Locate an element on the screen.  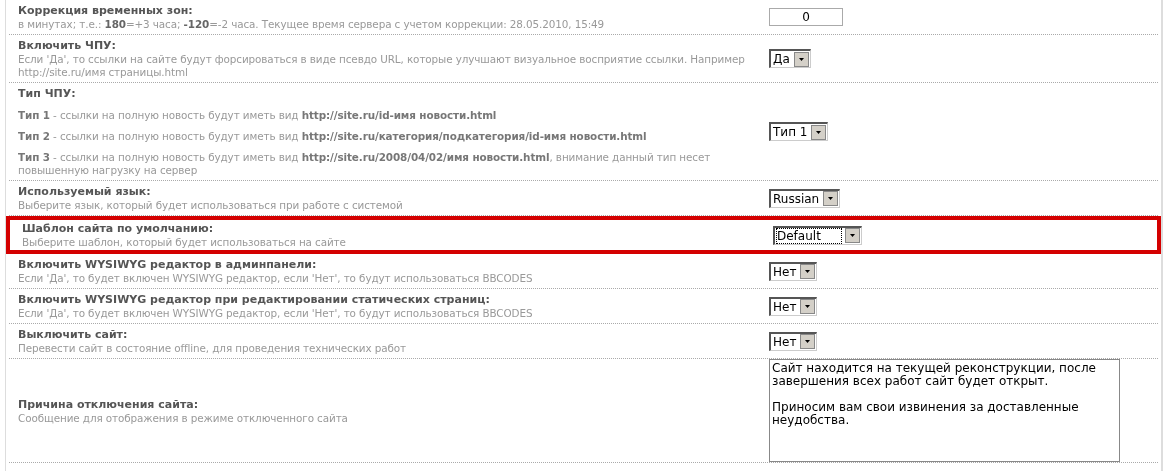
setting-description: Перевести сайт в состояние offline, для проведения технических работ is located at coordinates (213, 348).